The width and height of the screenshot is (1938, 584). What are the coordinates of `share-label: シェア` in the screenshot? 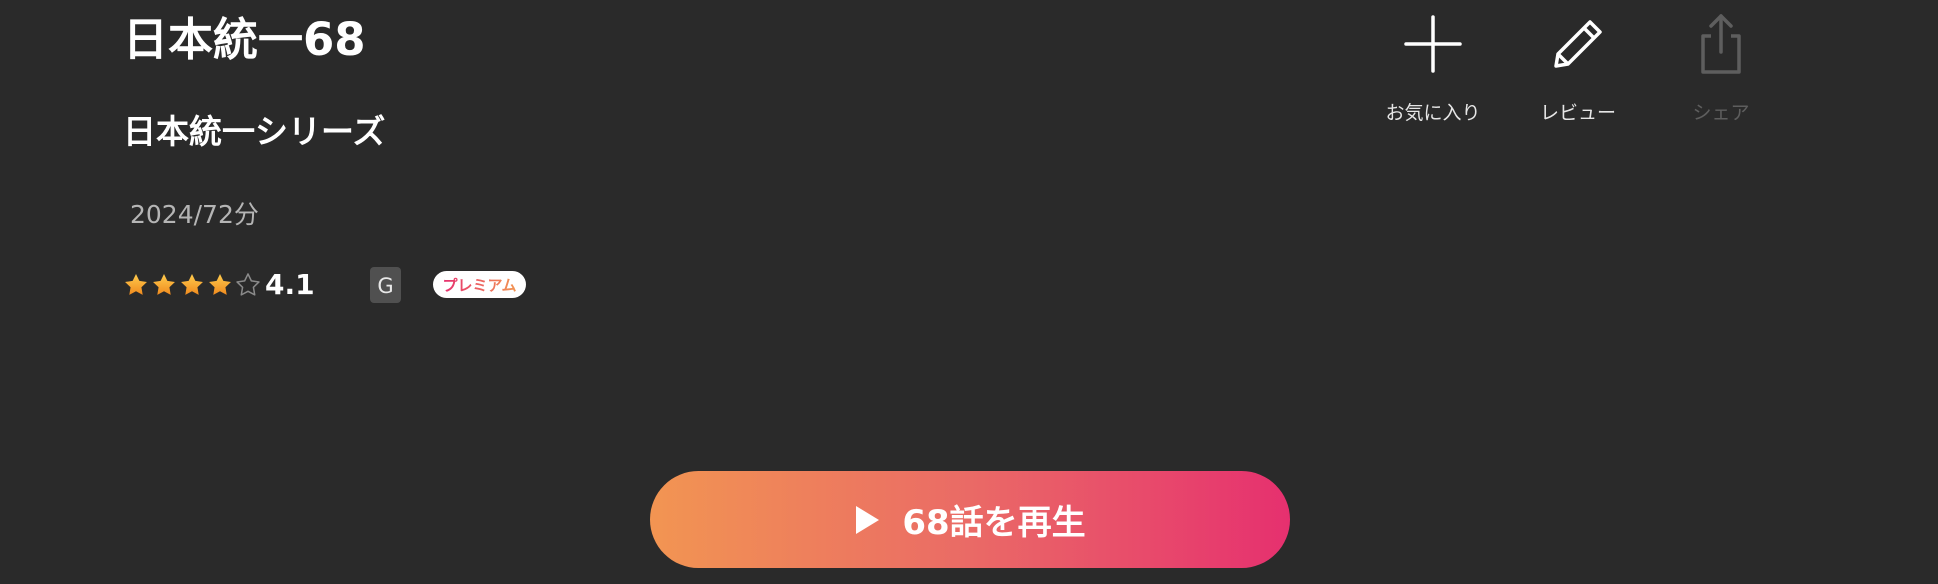 It's located at (1721, 113).